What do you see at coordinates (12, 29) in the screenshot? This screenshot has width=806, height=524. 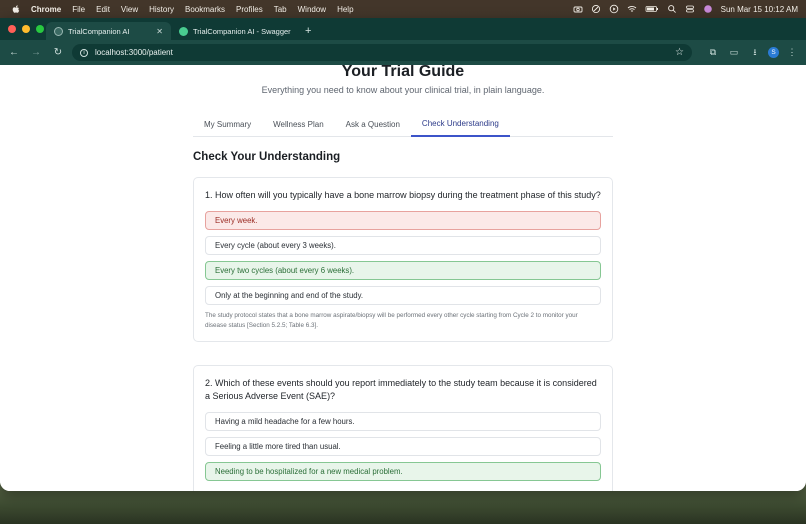 I see `close-window-button` at bounding box center [12, 29].